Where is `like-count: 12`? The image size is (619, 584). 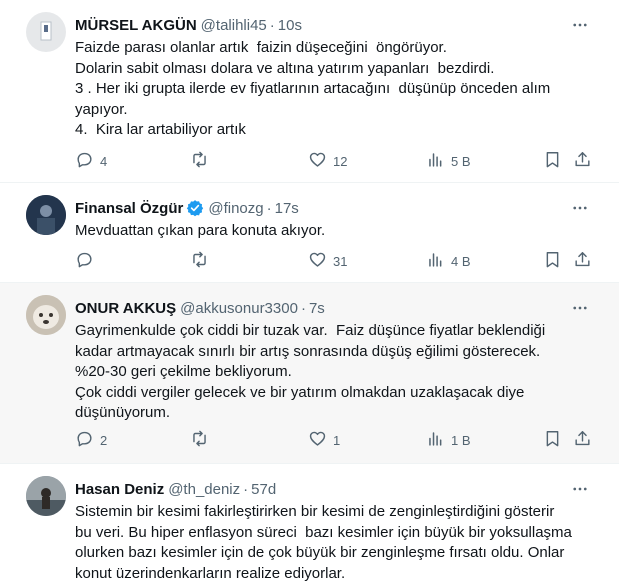
like-count: 12 is located at coordinates (340, 161).